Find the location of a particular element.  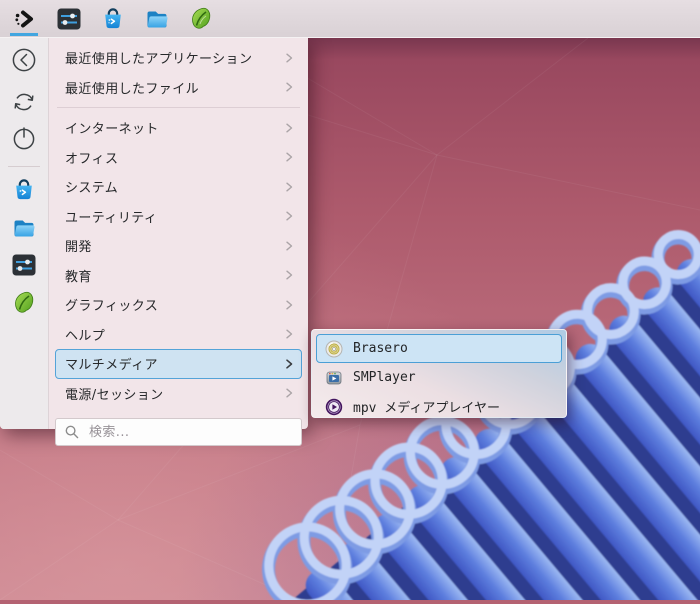

menu-item-utilities: ユーティリティ is located at coordinates (178, 217).